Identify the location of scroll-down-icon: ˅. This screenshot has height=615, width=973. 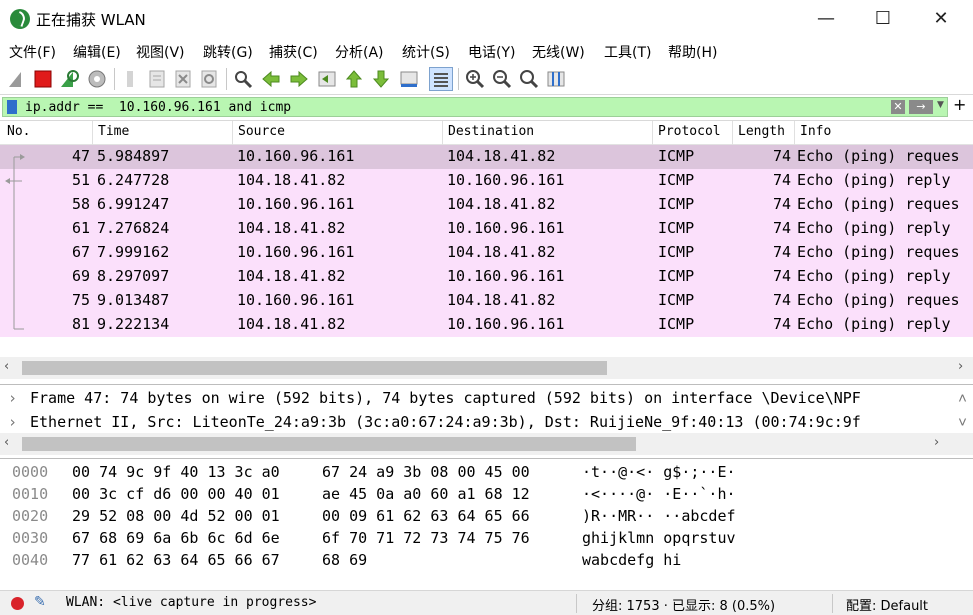
(962, 422).